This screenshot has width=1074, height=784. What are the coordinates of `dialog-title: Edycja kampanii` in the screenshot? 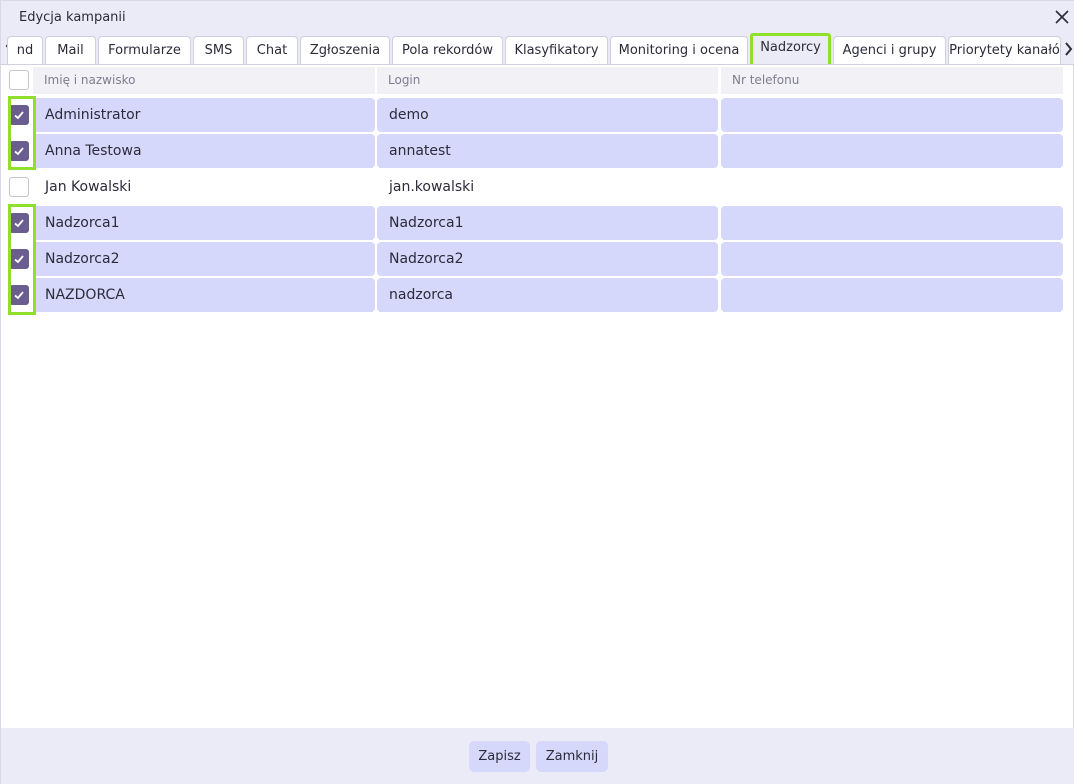 It's located at (72, 17).